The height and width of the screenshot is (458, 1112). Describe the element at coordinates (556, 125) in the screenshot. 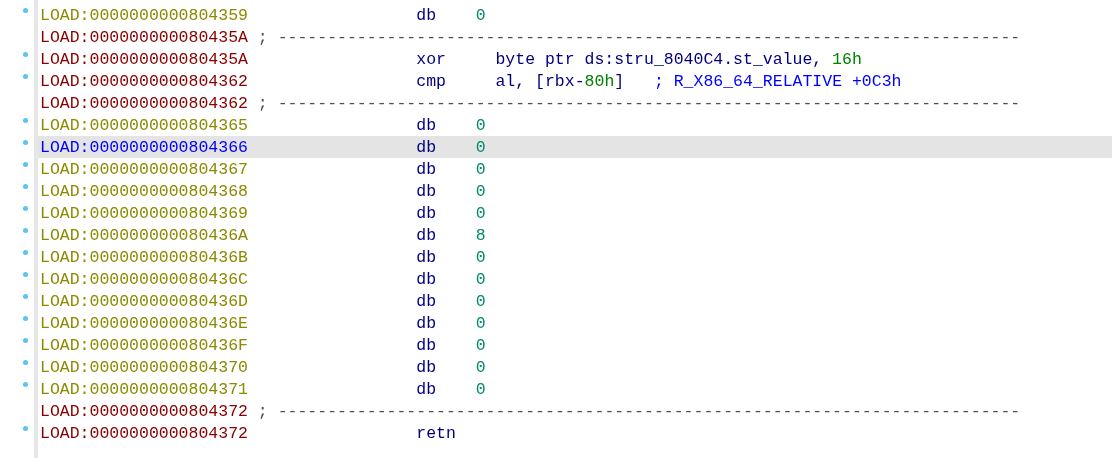

I see `listing-line: LOAD:0000000000804365 db 0` at that location.